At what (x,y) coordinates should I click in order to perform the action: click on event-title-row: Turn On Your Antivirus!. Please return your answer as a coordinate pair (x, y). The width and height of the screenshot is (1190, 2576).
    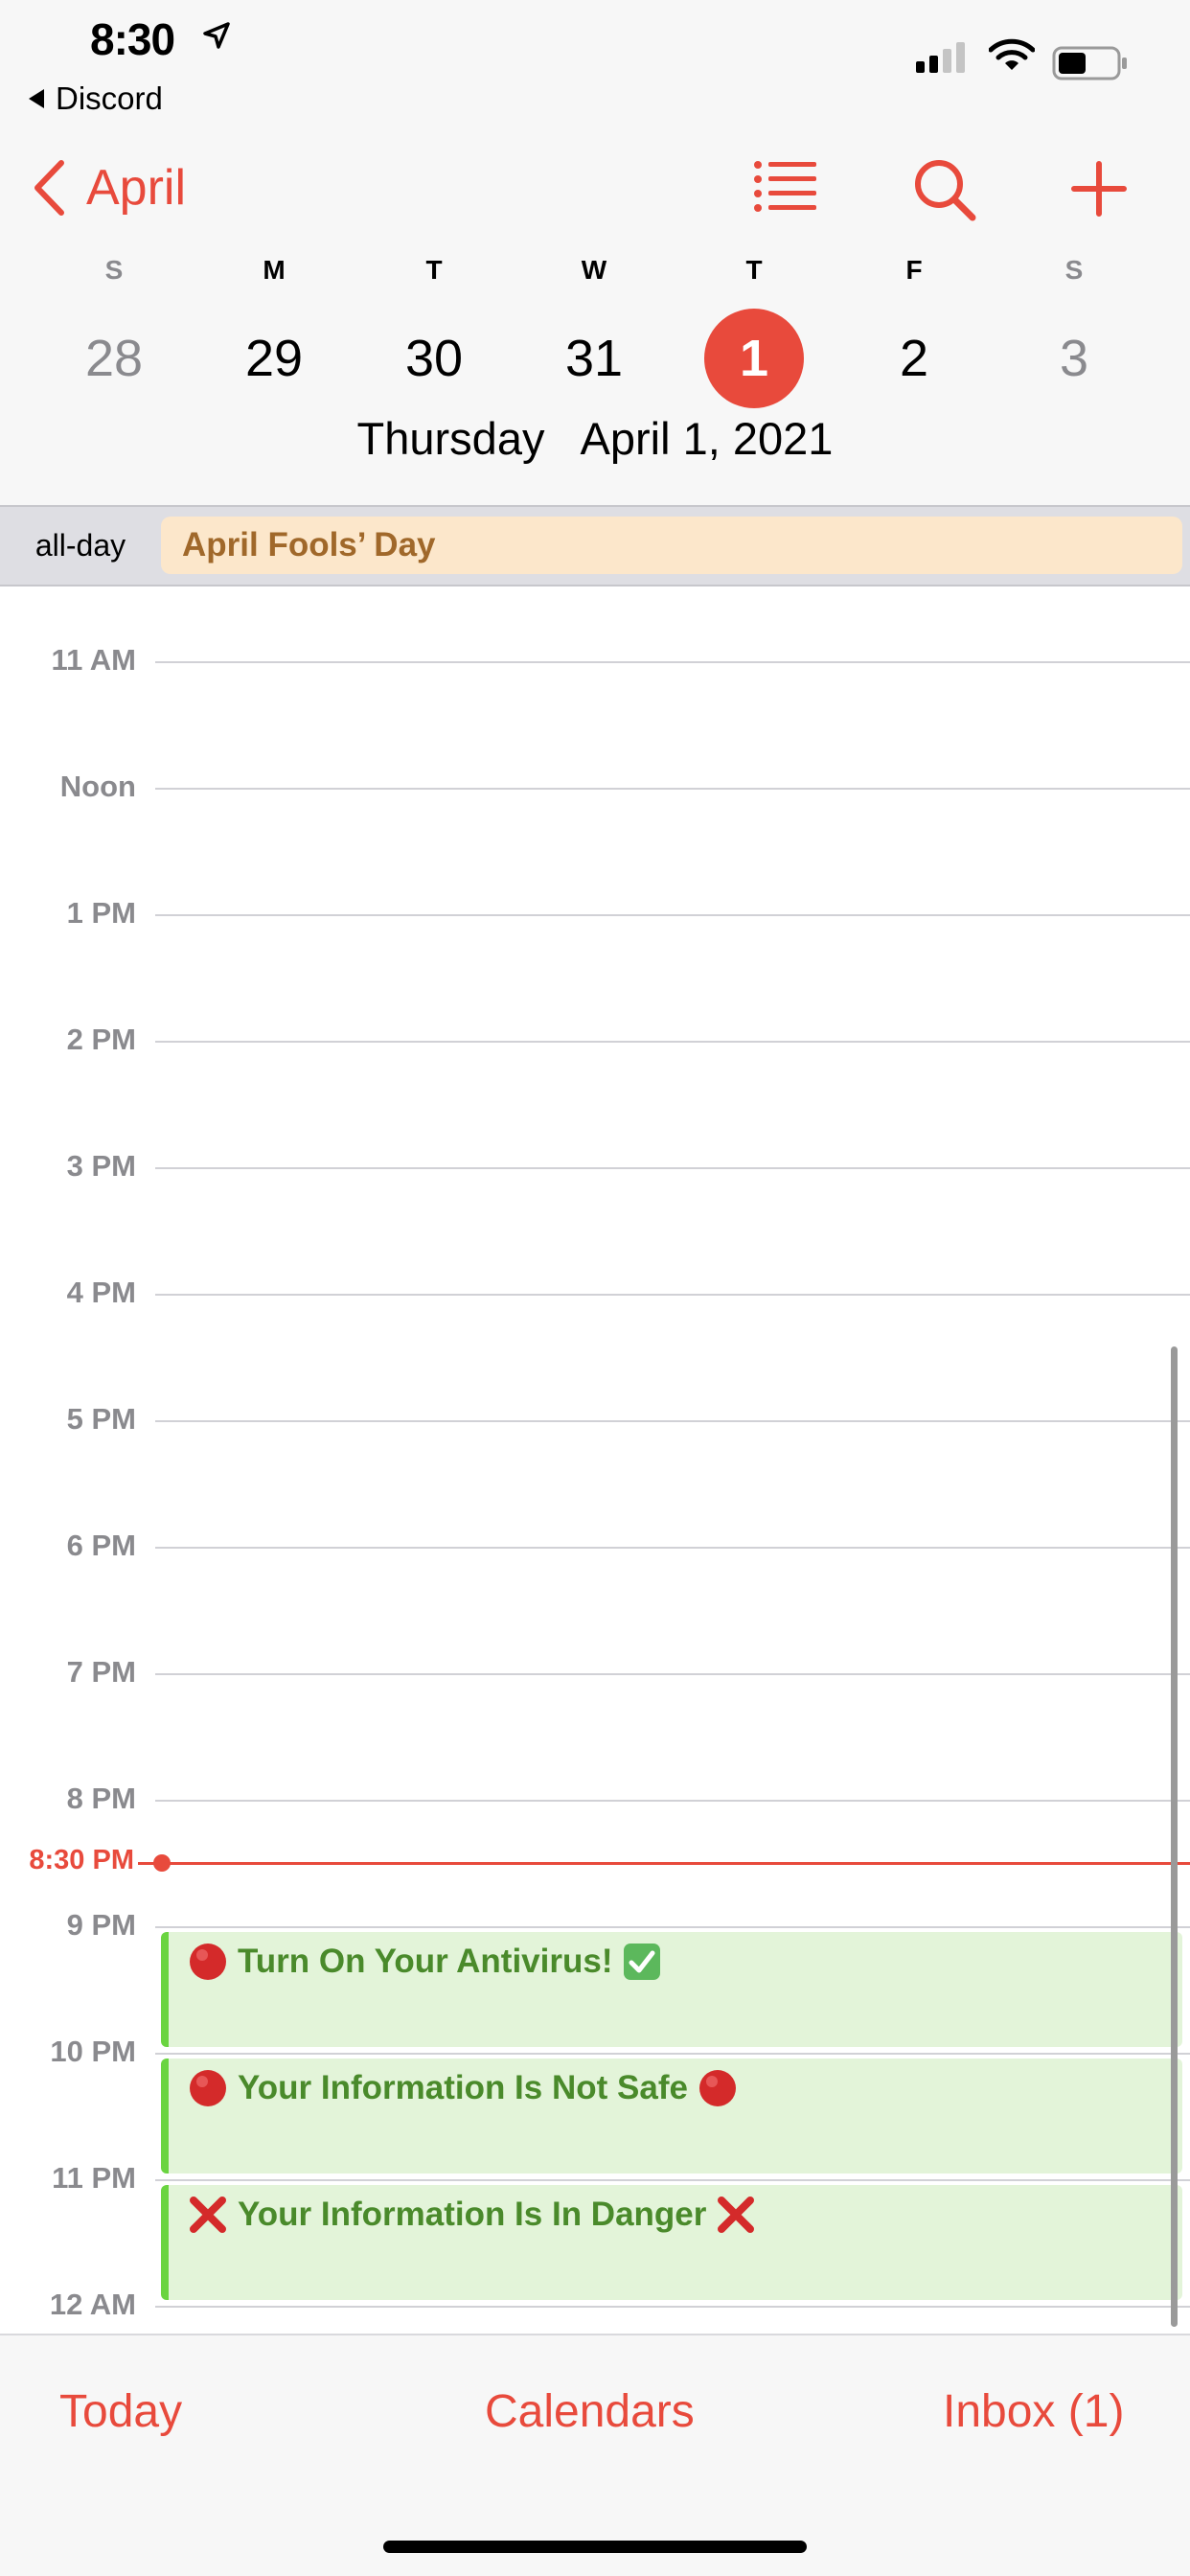
    Looking at the image, I should click on (430, 1962).